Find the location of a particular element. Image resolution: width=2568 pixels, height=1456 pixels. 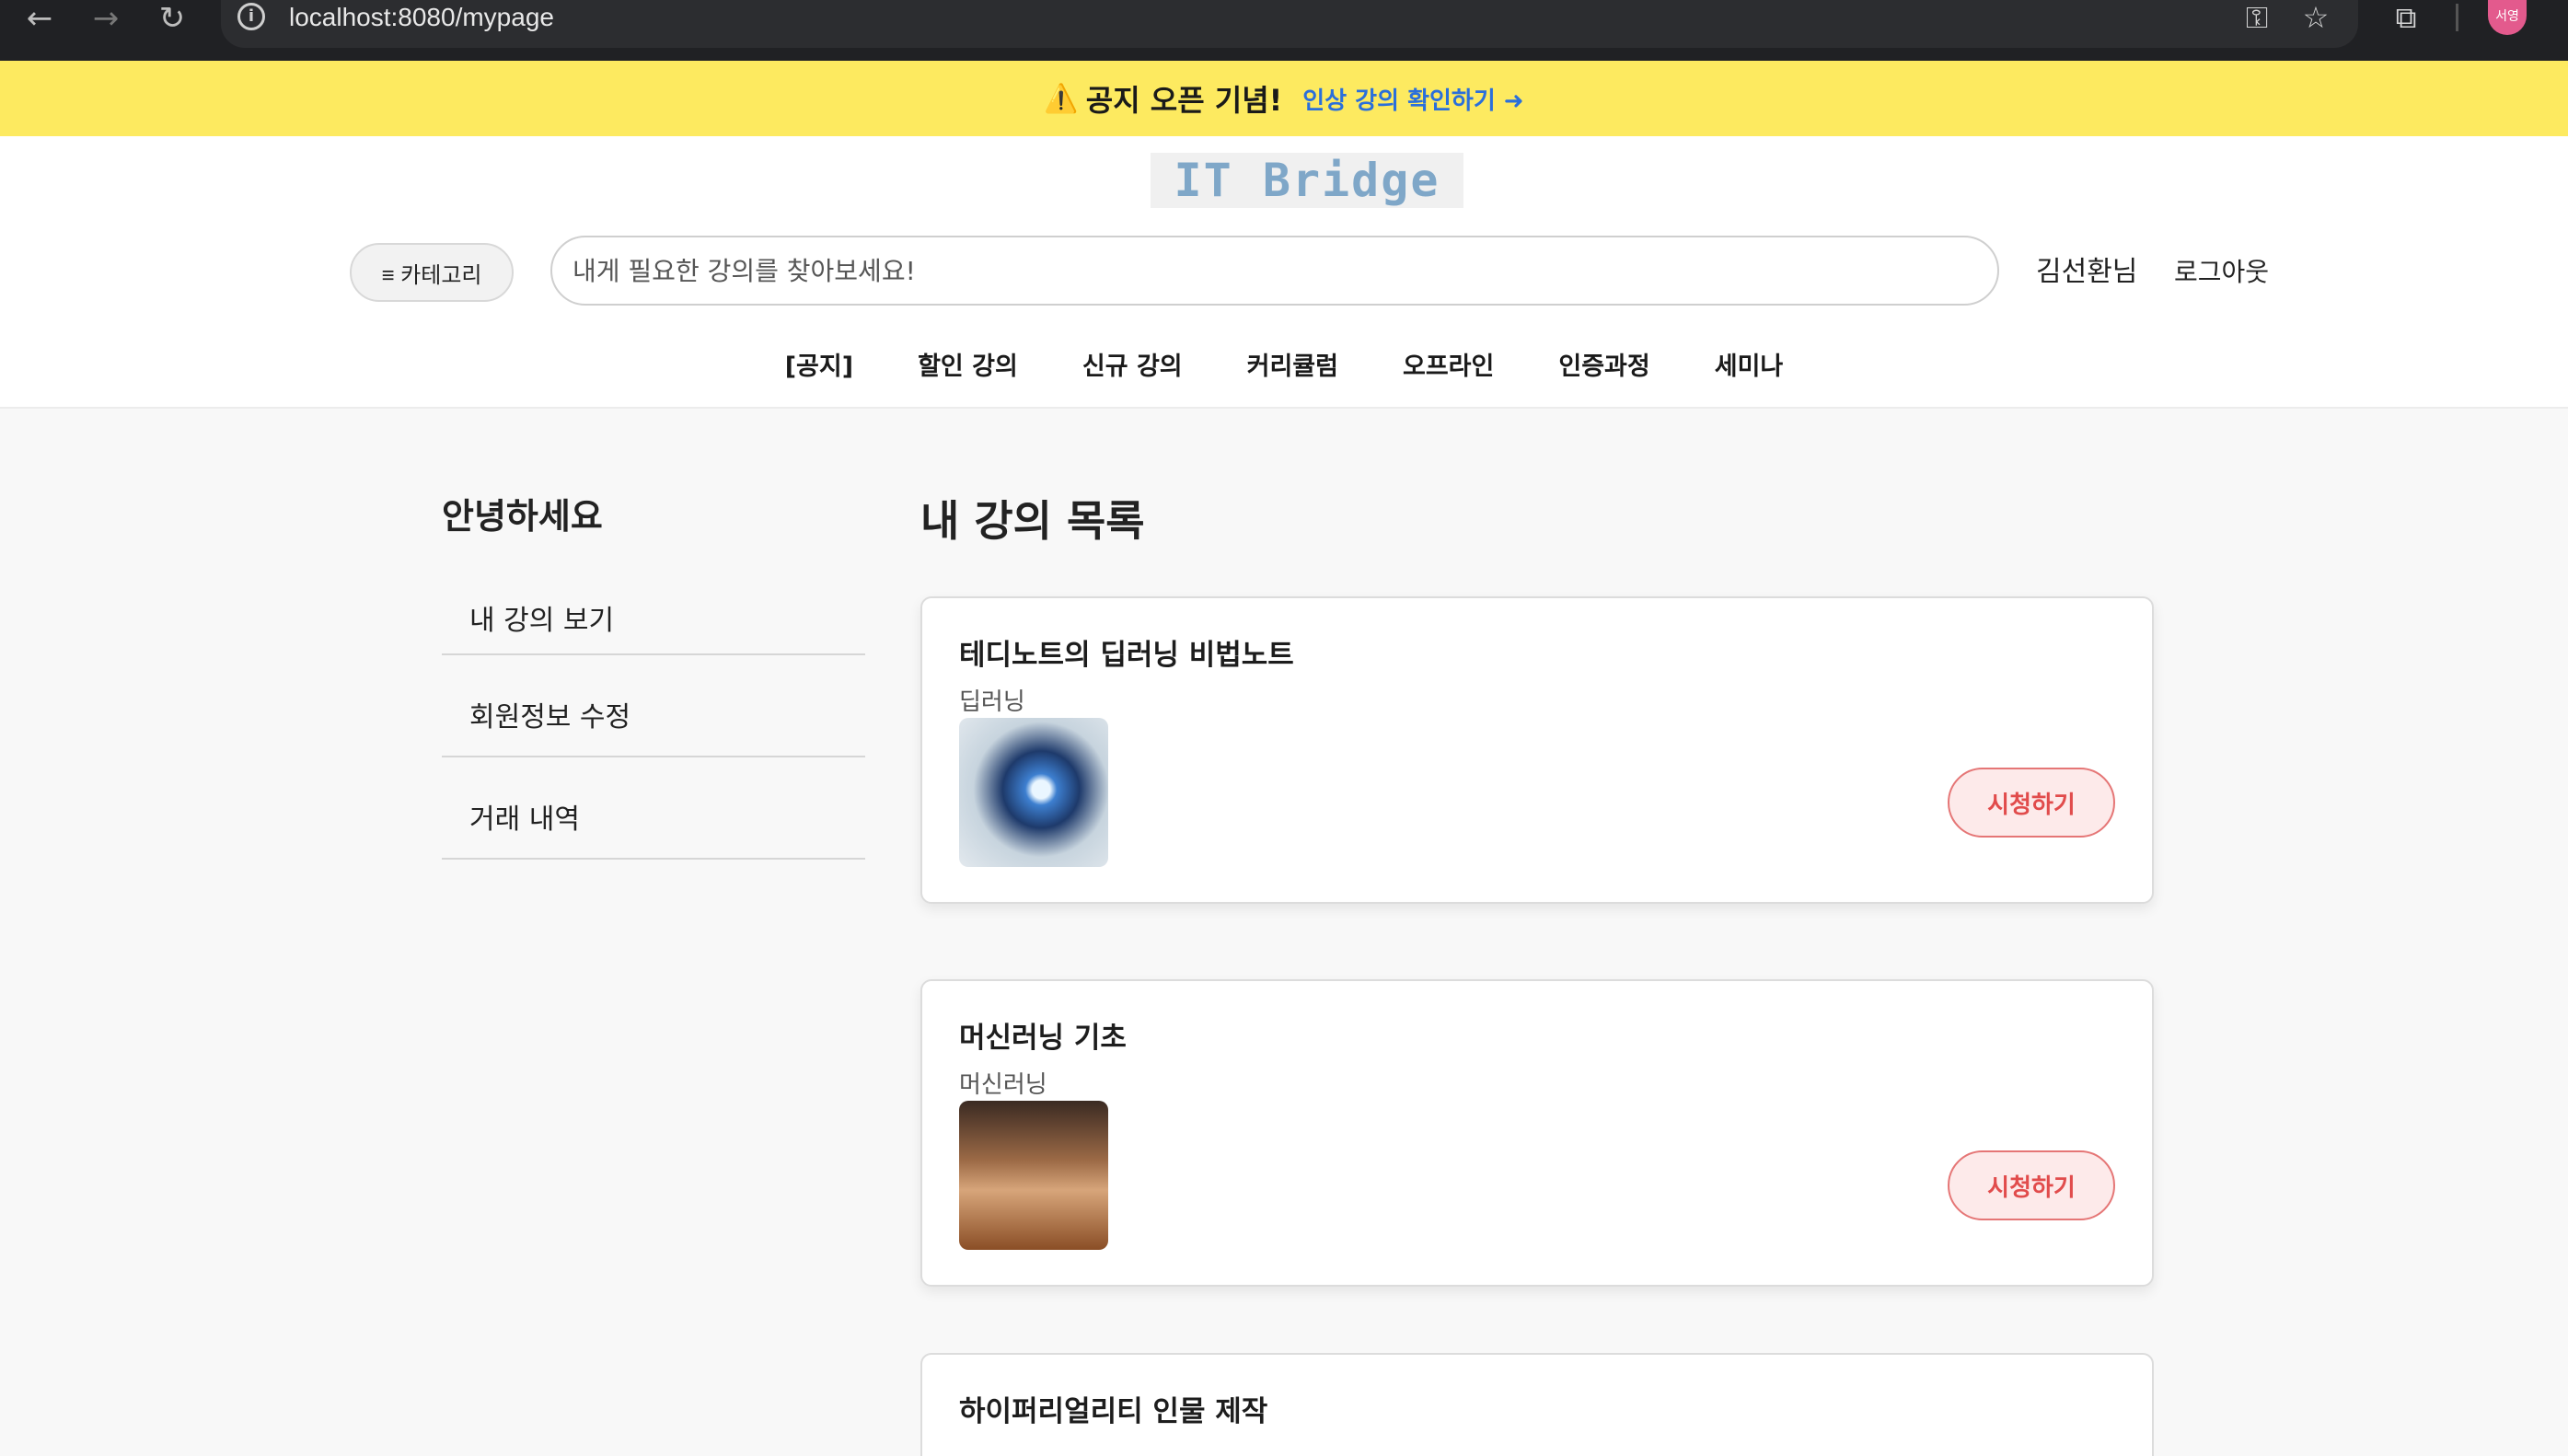

banner-title: 공지 오픈 기념! is located at coordinates (1184, 100).